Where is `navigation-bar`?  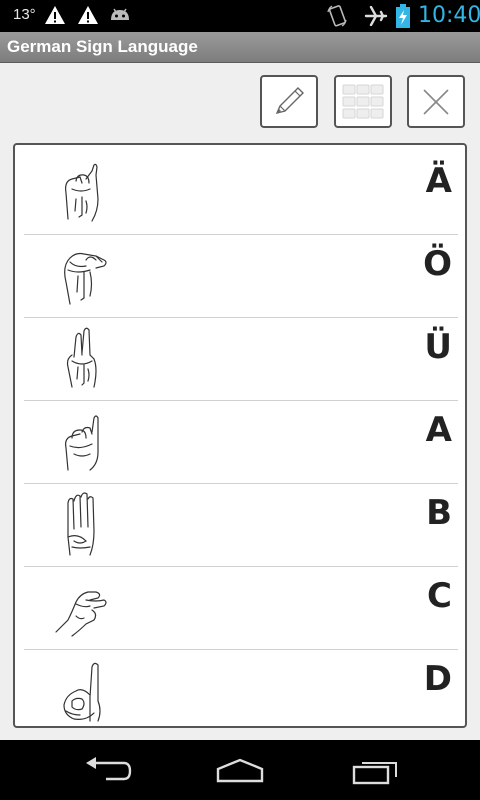 navigation-bar is located at coordinates (240, 770).